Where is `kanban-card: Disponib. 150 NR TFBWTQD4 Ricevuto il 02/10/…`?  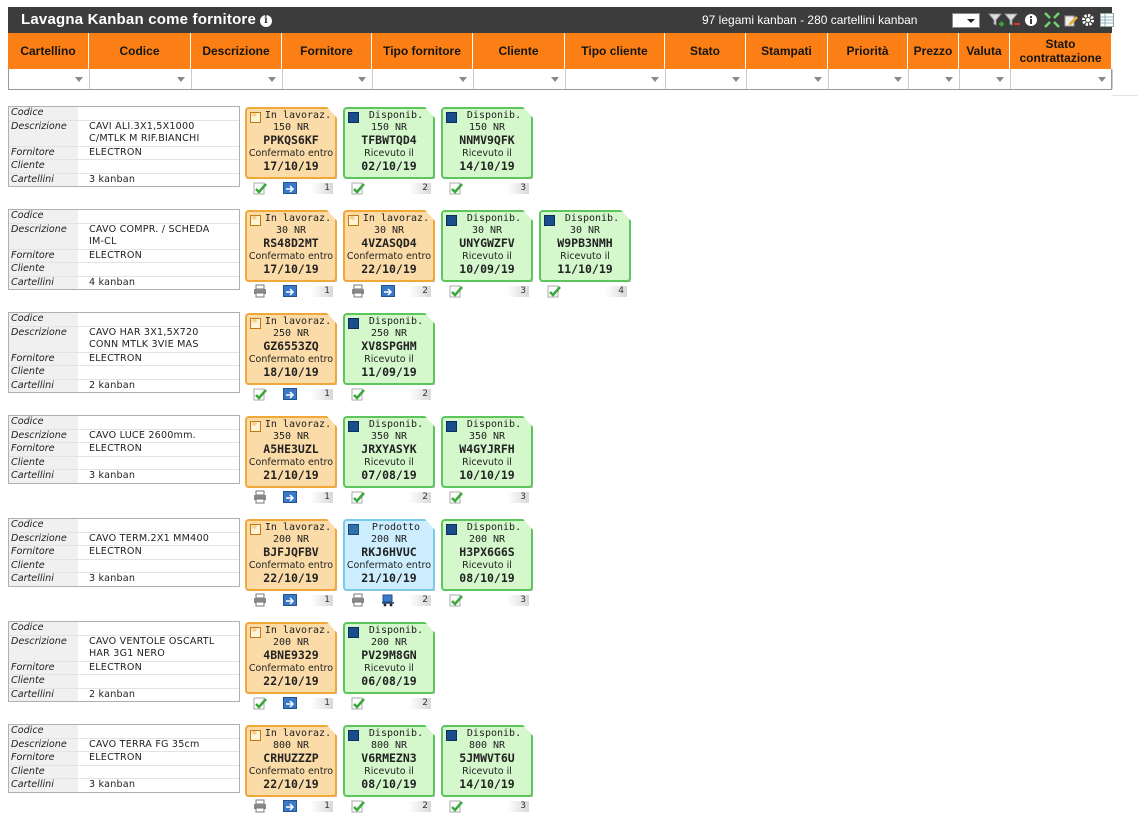
kanban-card: Disponib. 150 NR TFBWTQD4 Ricevuto il 02/10/… is located at coordinates (389, 143).